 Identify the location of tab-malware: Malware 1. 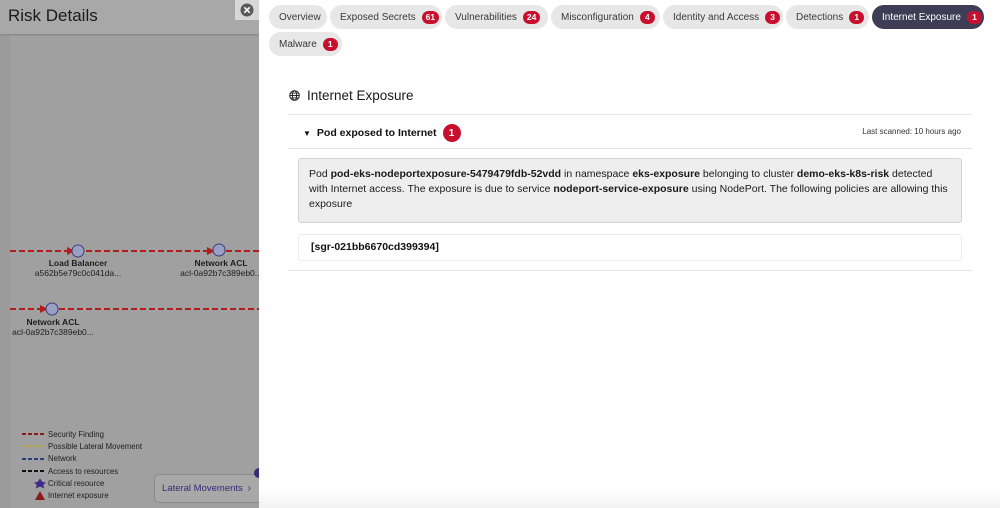
(305, 44).